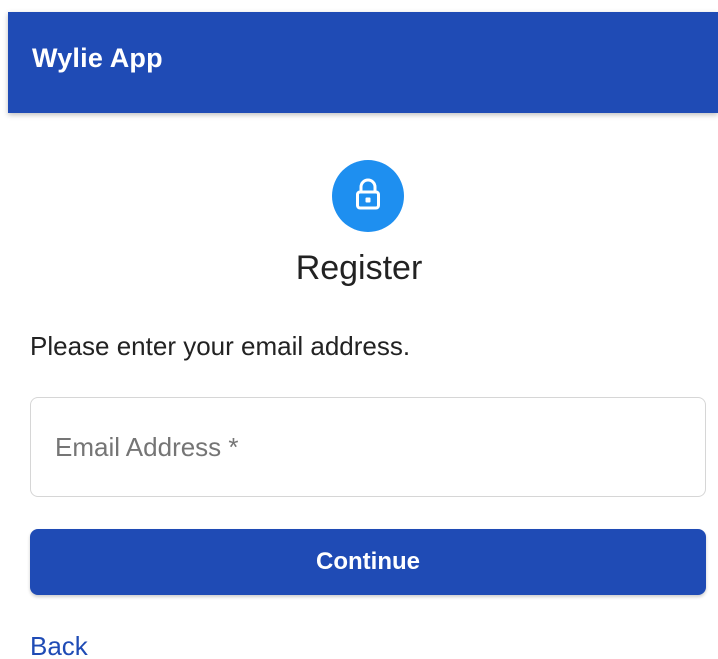  I want to click on lock-avatar, so click(368, 196).